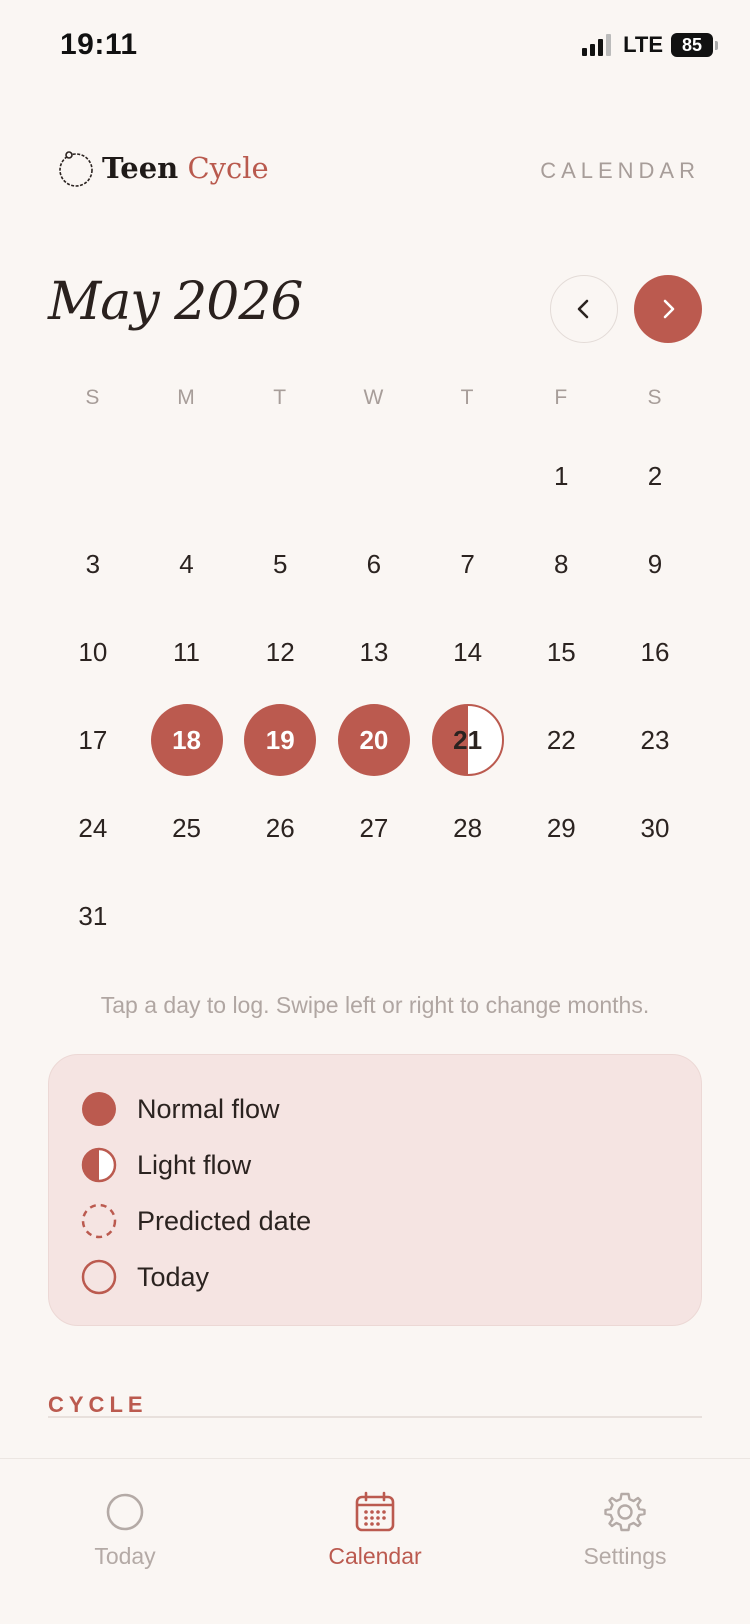 The height and width of the screenshot is (1624, 750). I want to click on calendar-cell: 22, so click(561, 740).